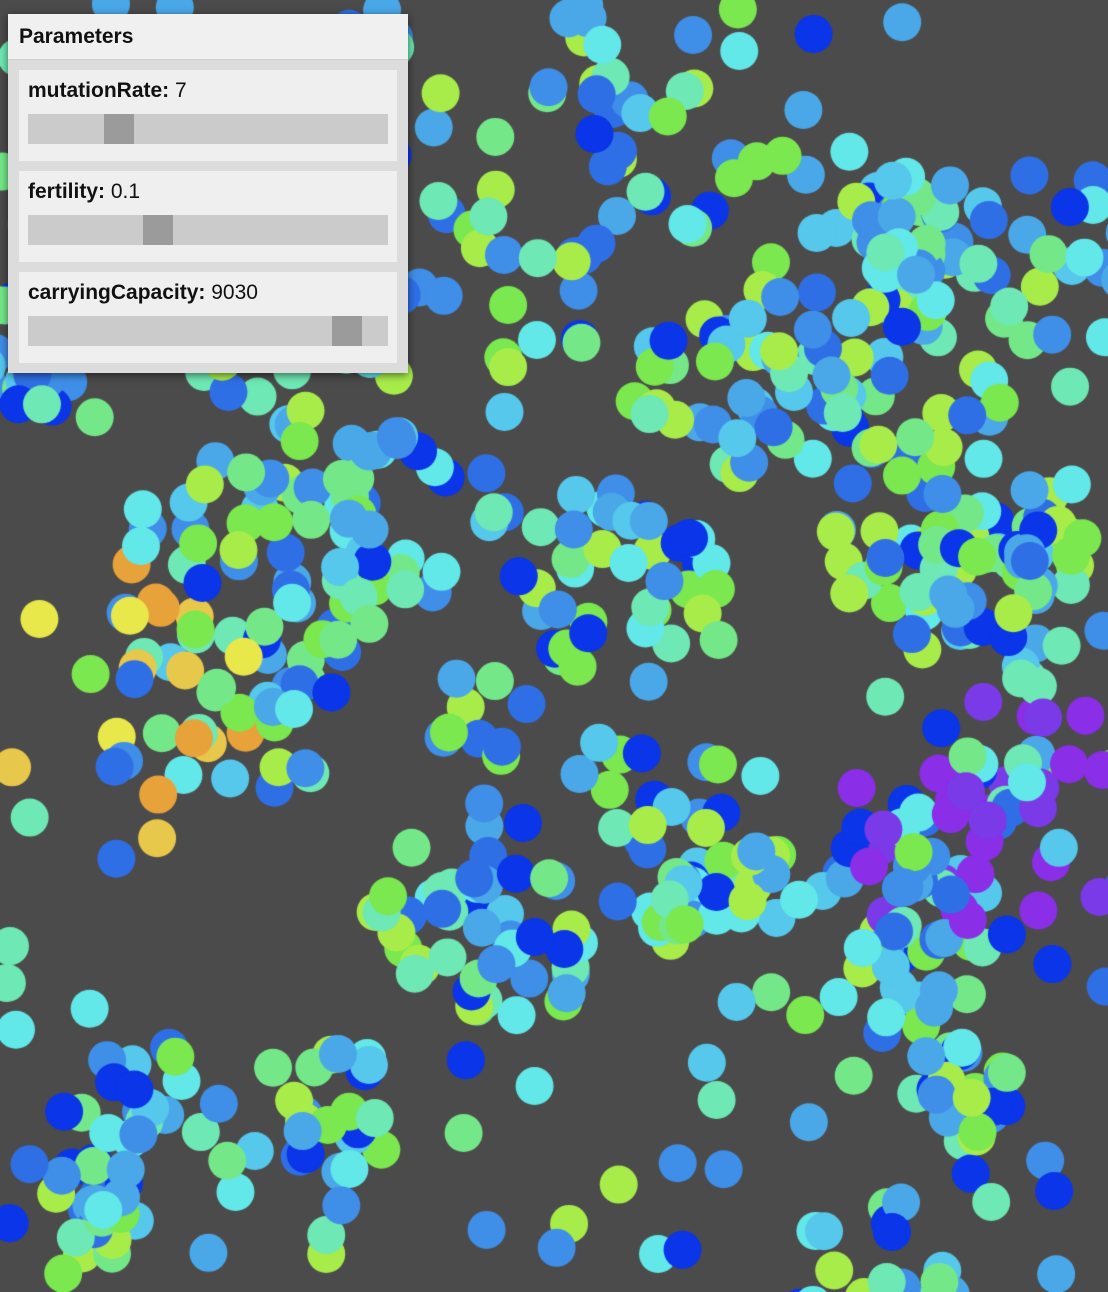 This screenshot has height=1292, width=1108. What do you see at coordinates (125, 191) in the screenshot?
I see `param-value: 0.1` at bounding box center [125, 191].